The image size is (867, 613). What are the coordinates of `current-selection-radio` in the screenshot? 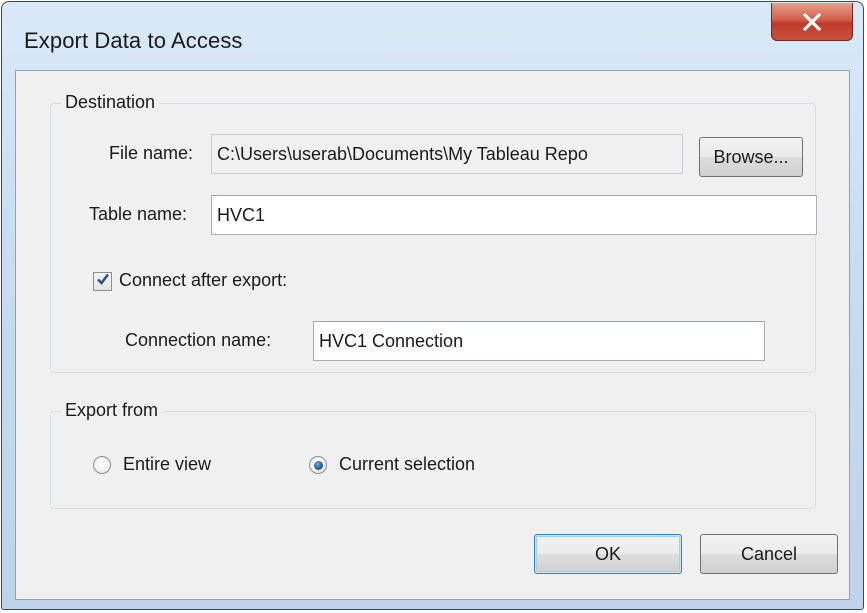 It's located at (318, 465).